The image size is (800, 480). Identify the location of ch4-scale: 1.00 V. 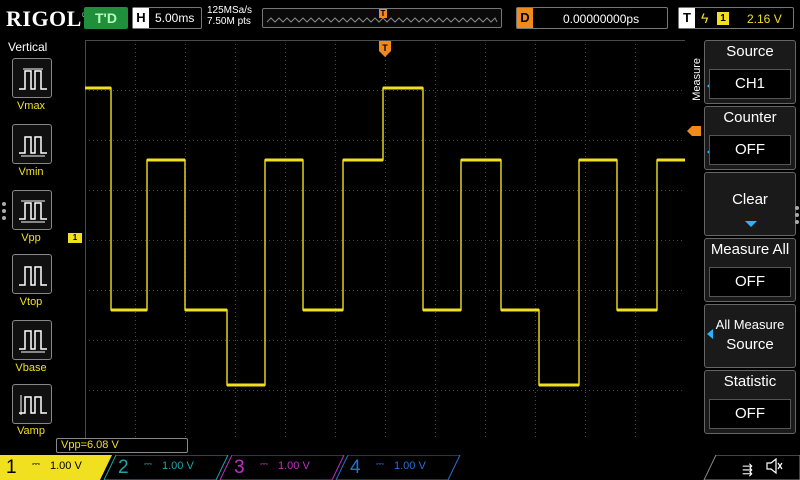
(410, 466).